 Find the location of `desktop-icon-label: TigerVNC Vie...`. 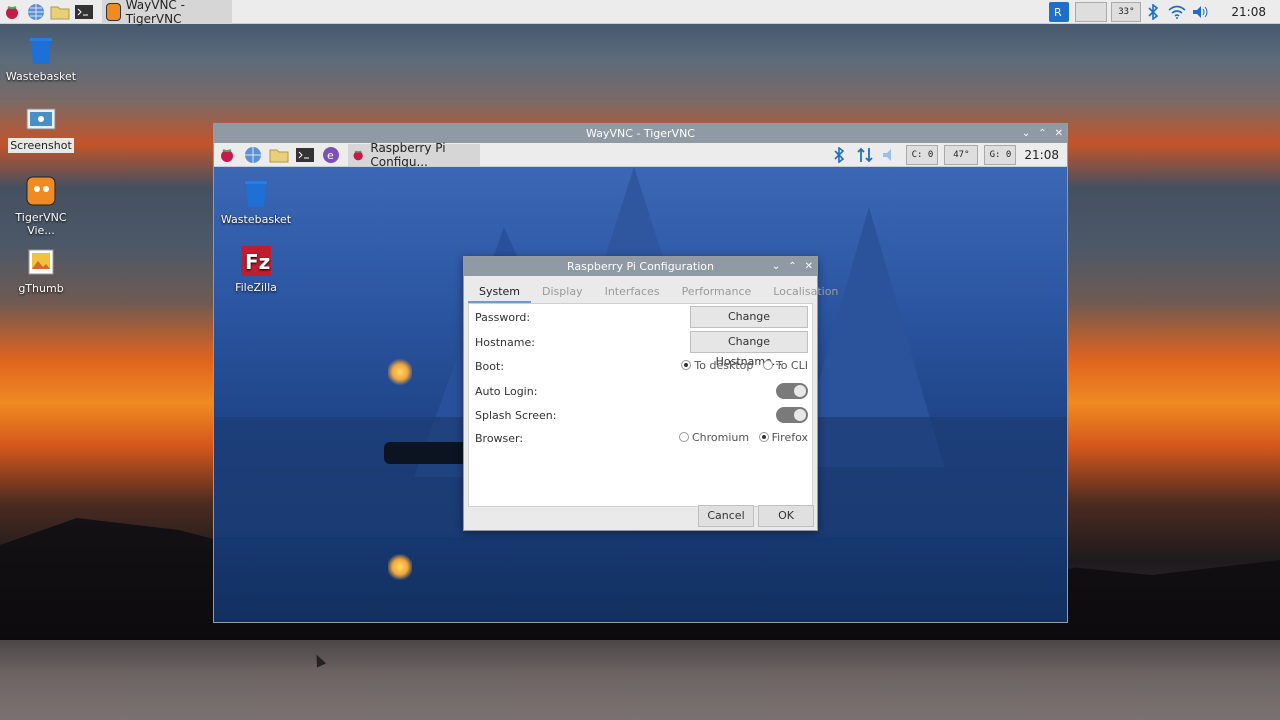

desktop-icon-label: TigerVNC Vie... is located at coordinates (41, 224).